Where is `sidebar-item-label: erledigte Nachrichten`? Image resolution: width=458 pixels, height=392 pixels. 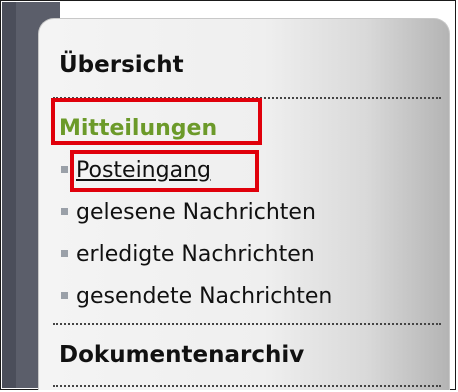 sidebar-item-label: erledigte Nachrichten is located at coordinates (195, 254).